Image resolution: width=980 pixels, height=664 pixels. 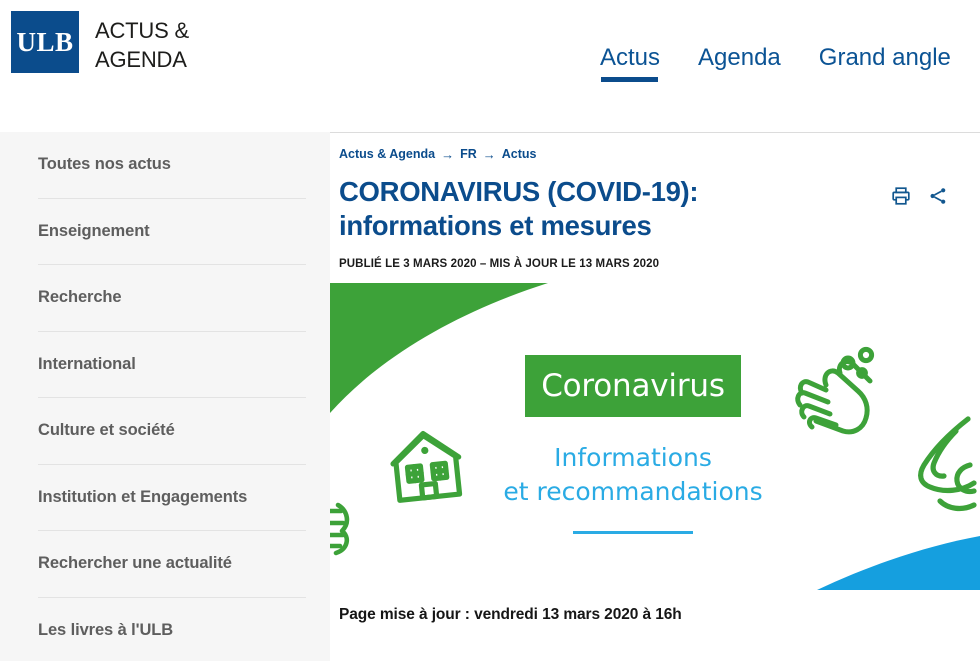 I want to click on green-corner-shape, so click(x=439, y=348).